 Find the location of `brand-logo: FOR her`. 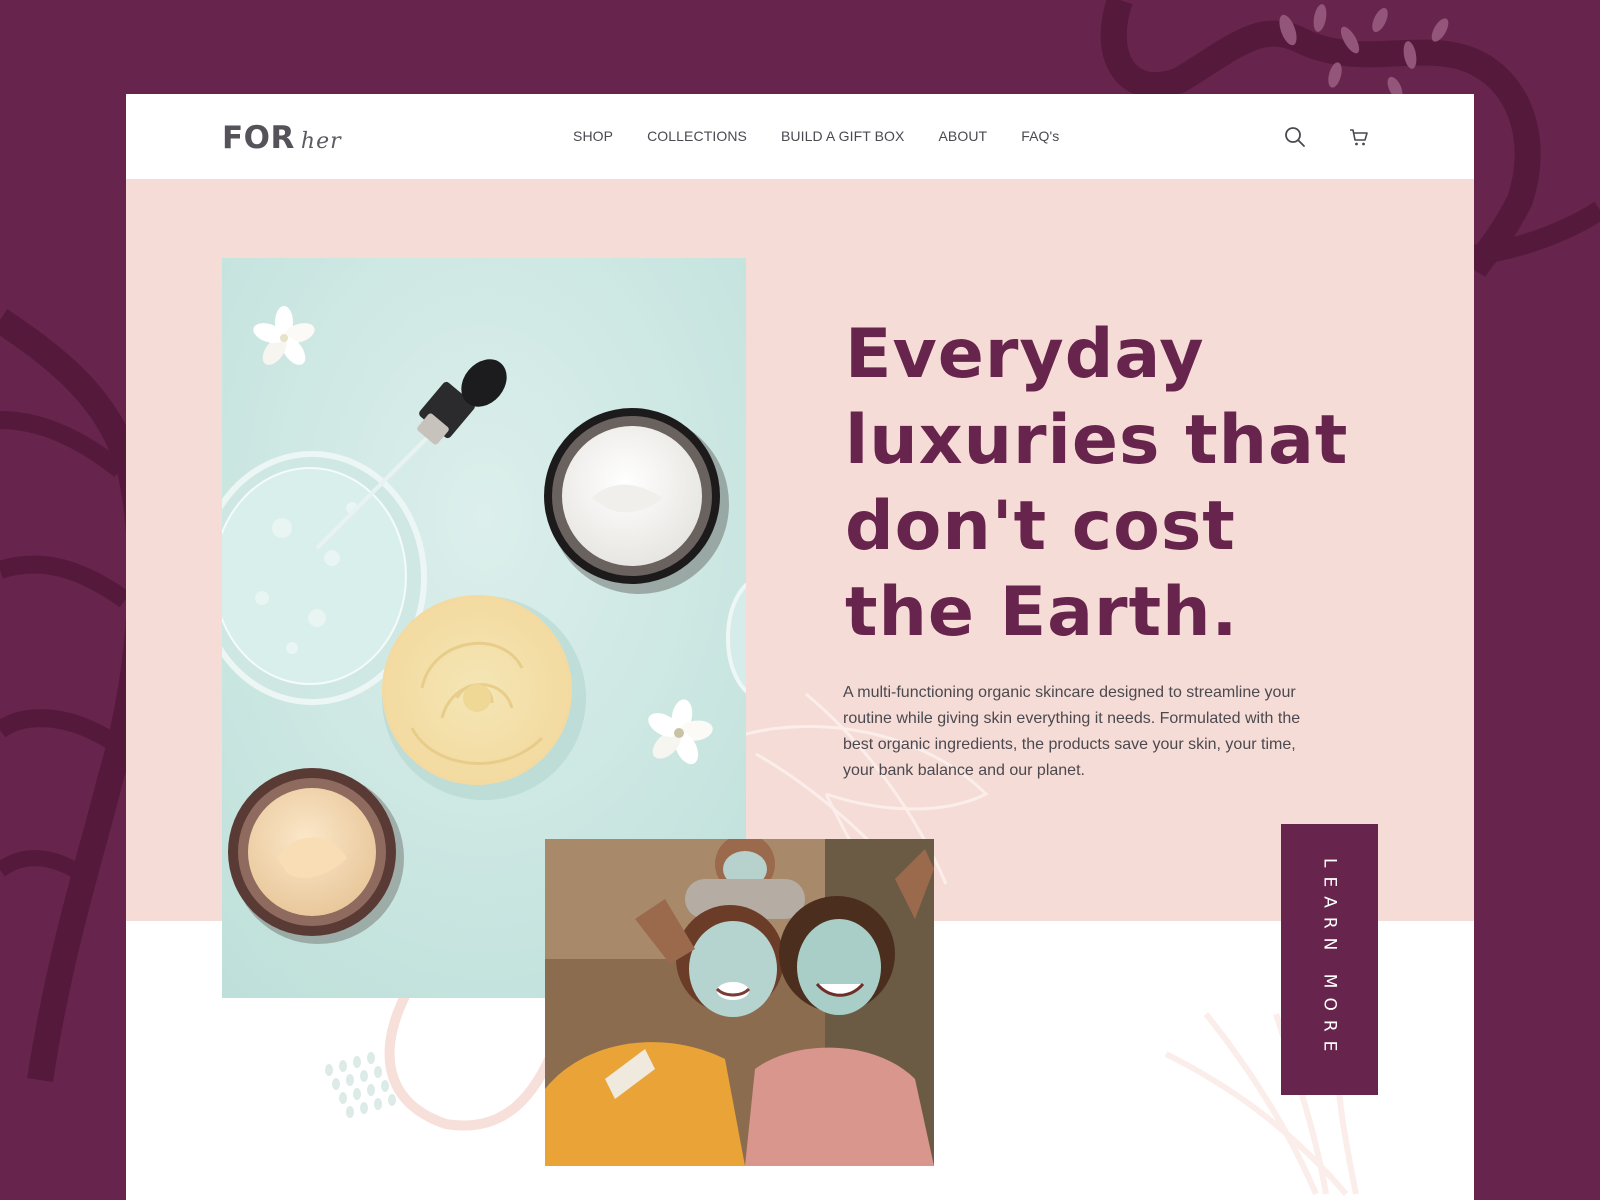

brand-logo: FOR her is located at coordinates (282, 138).